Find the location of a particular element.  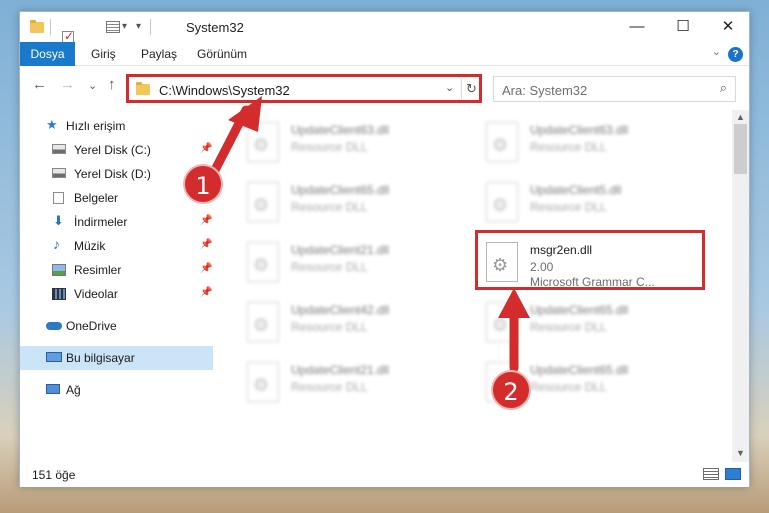

sidebar-item-label: Ağ is located at coordinates (73, 390).